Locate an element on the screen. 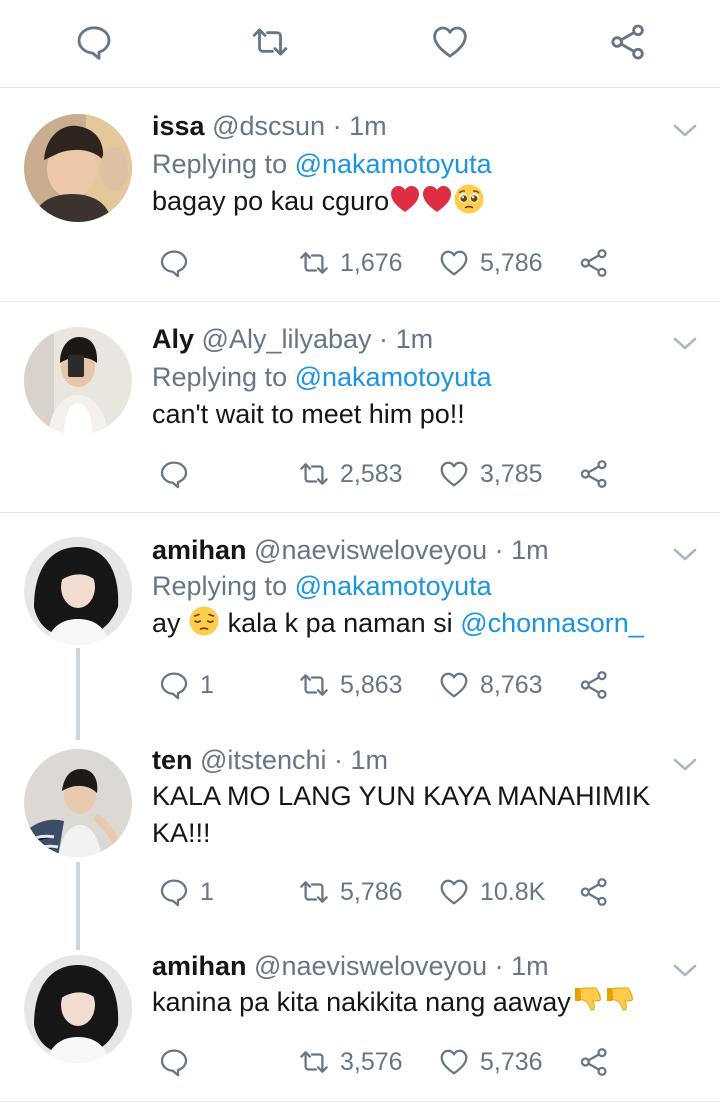  retweet-count: 1,676 is located at coordinates (371, 262).